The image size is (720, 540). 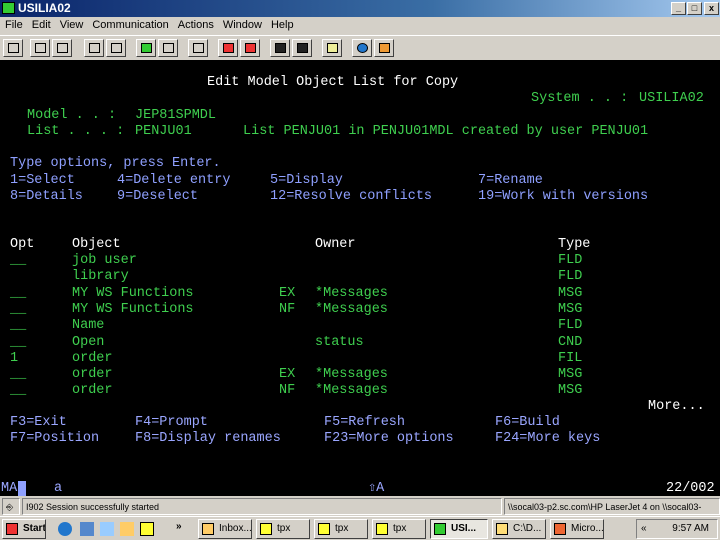 What do you see at coordinates (38, 423) in the screenshot?
I see `fkey-exit: F3=Exit` at bounding box center [38, 423].